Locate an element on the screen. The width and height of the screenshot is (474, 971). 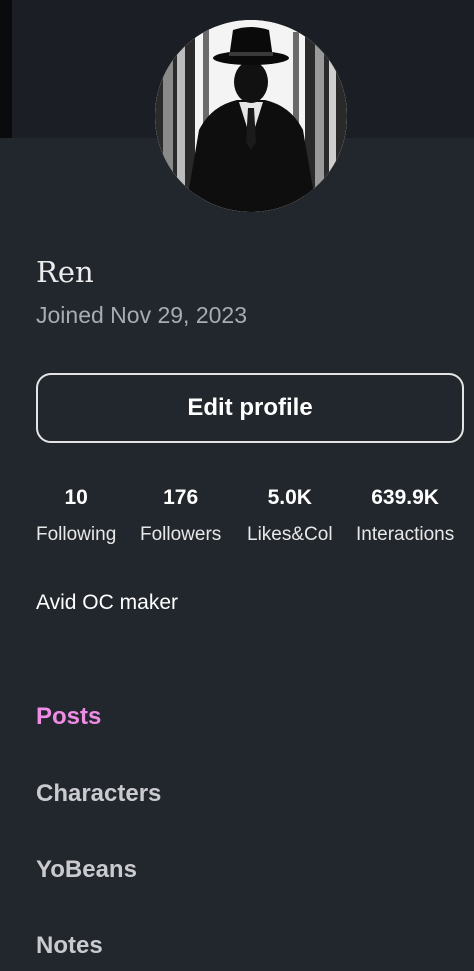
stat-label: Likes&Col is located at coordinates (290, 534).